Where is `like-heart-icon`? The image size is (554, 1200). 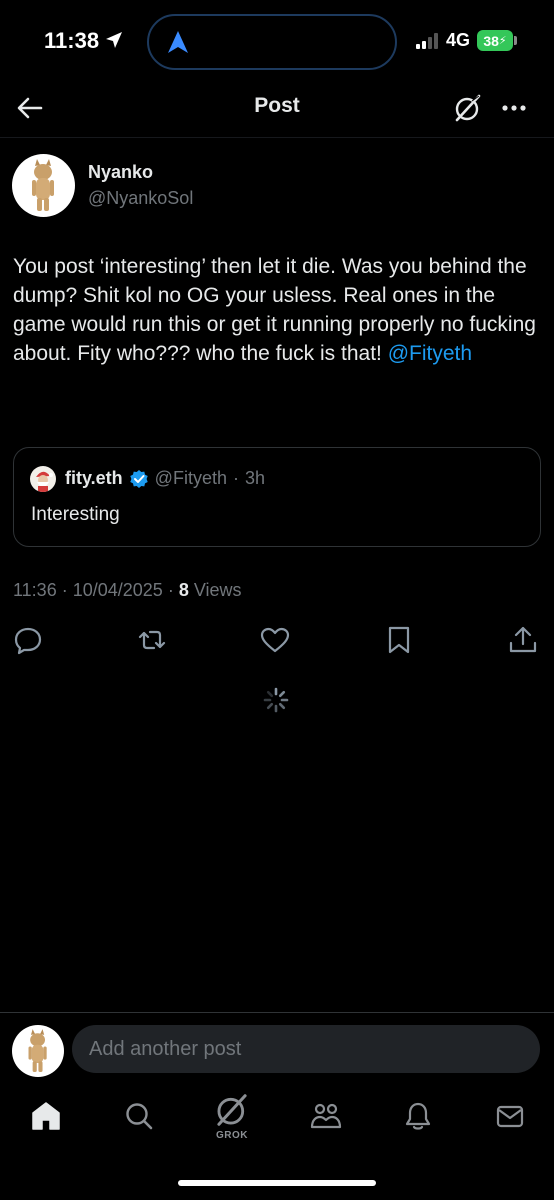 like-heart-icon is located at coordinates (275, 640).